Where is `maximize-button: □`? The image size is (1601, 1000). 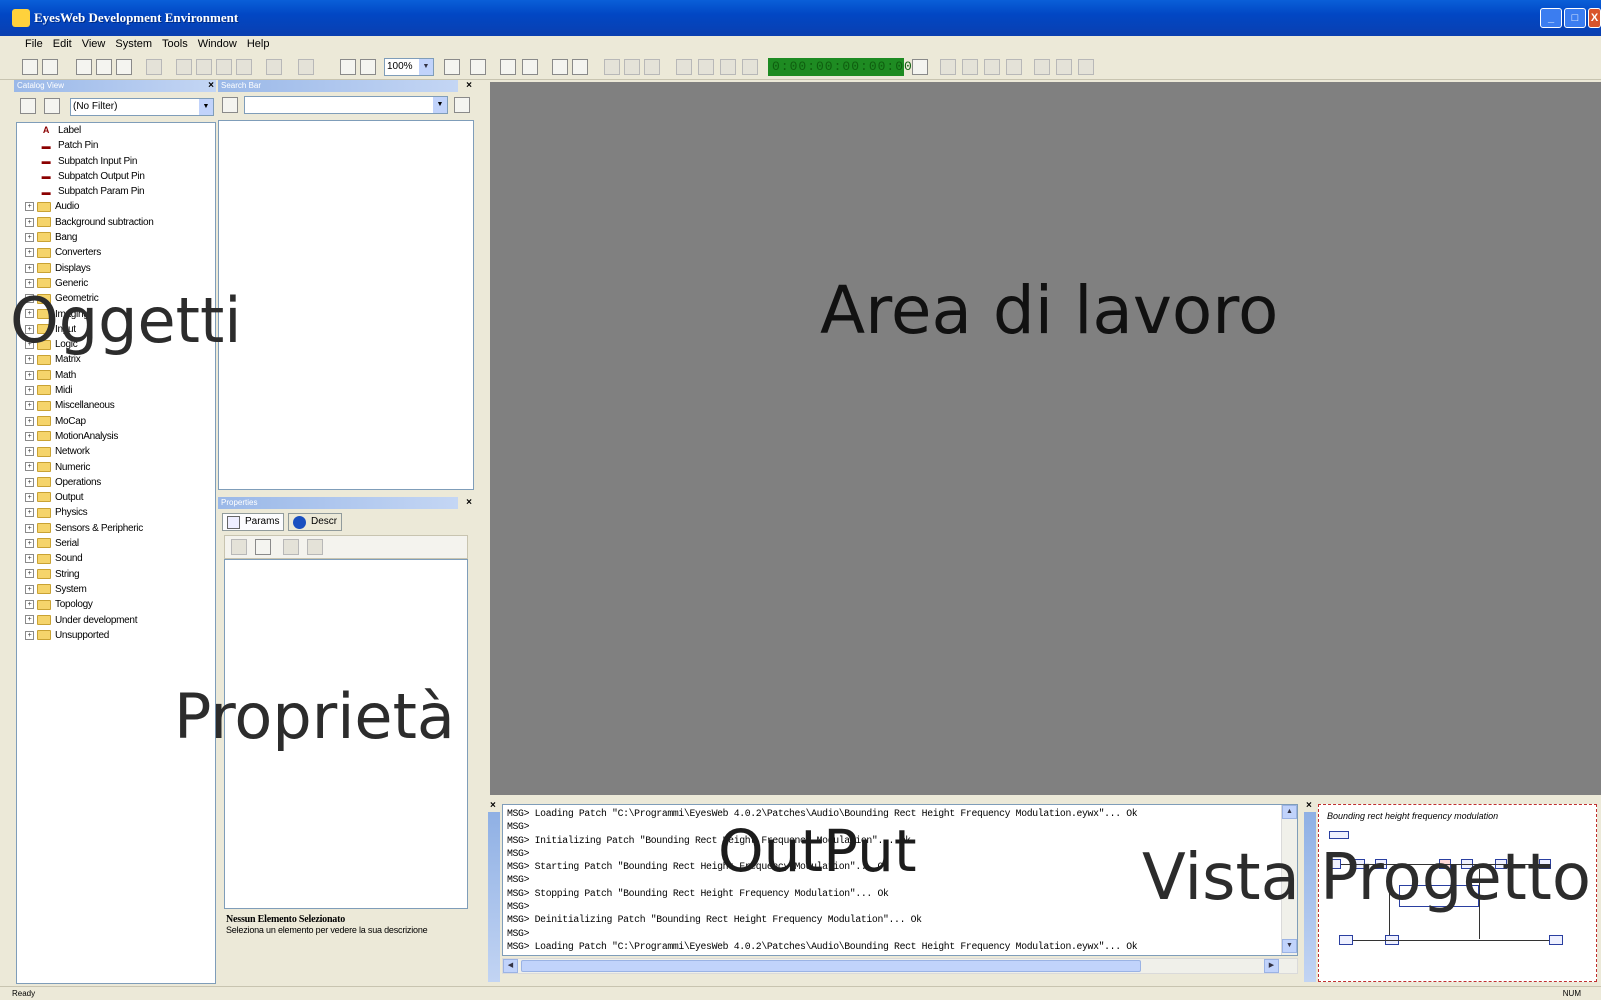
maximize-button: □ is located at coordinates (1575, 18).